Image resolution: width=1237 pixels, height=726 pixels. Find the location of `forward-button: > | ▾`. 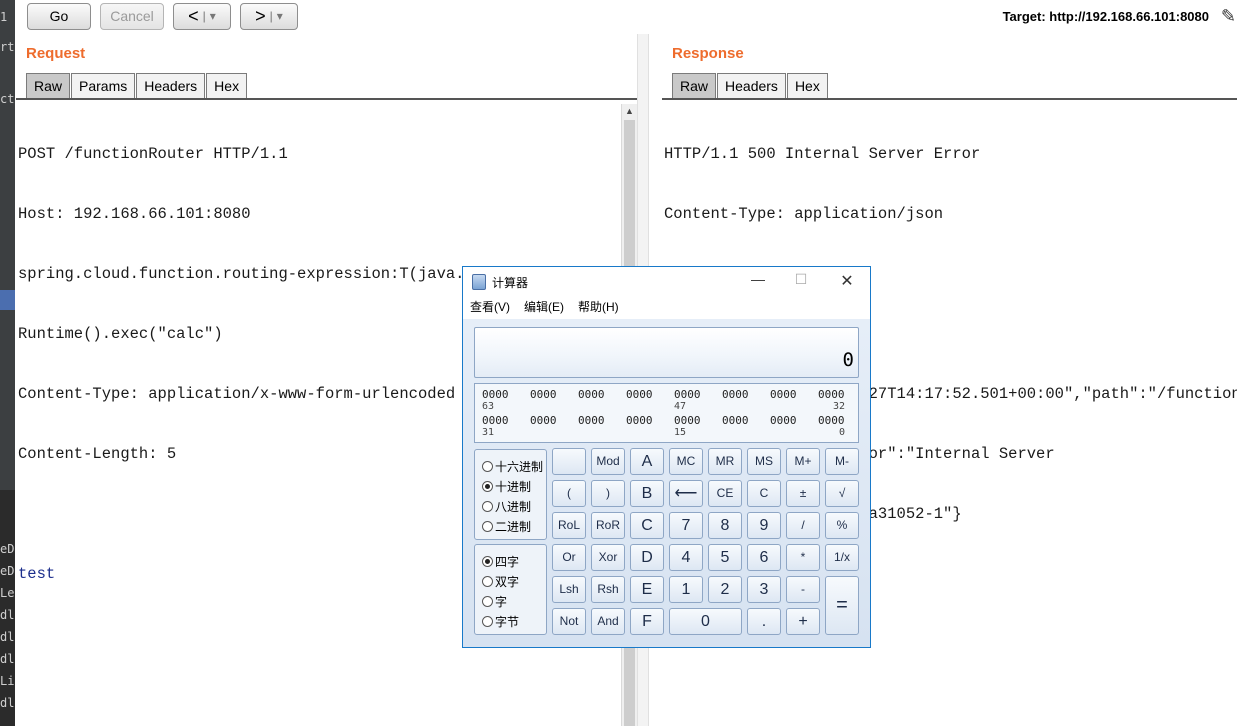

forward-button: > | ▾ is located at coordinates (269, 16).